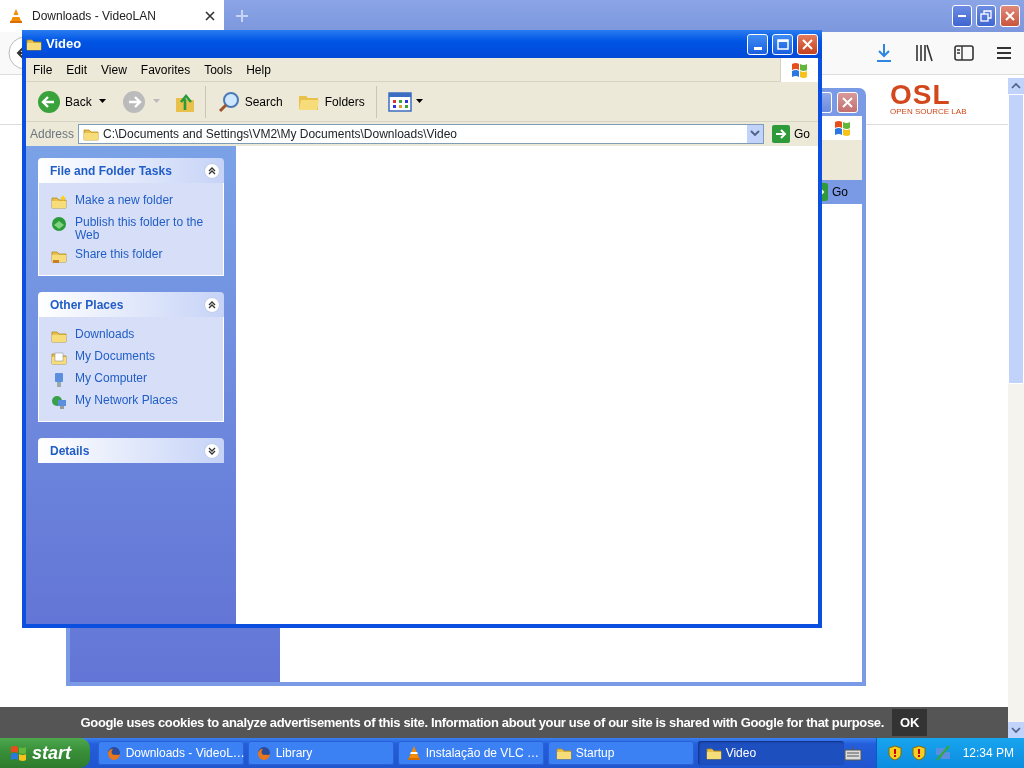  Describe the element at coordinates (825, 192) in the screenshot. I see `arrow-icon` at that location.